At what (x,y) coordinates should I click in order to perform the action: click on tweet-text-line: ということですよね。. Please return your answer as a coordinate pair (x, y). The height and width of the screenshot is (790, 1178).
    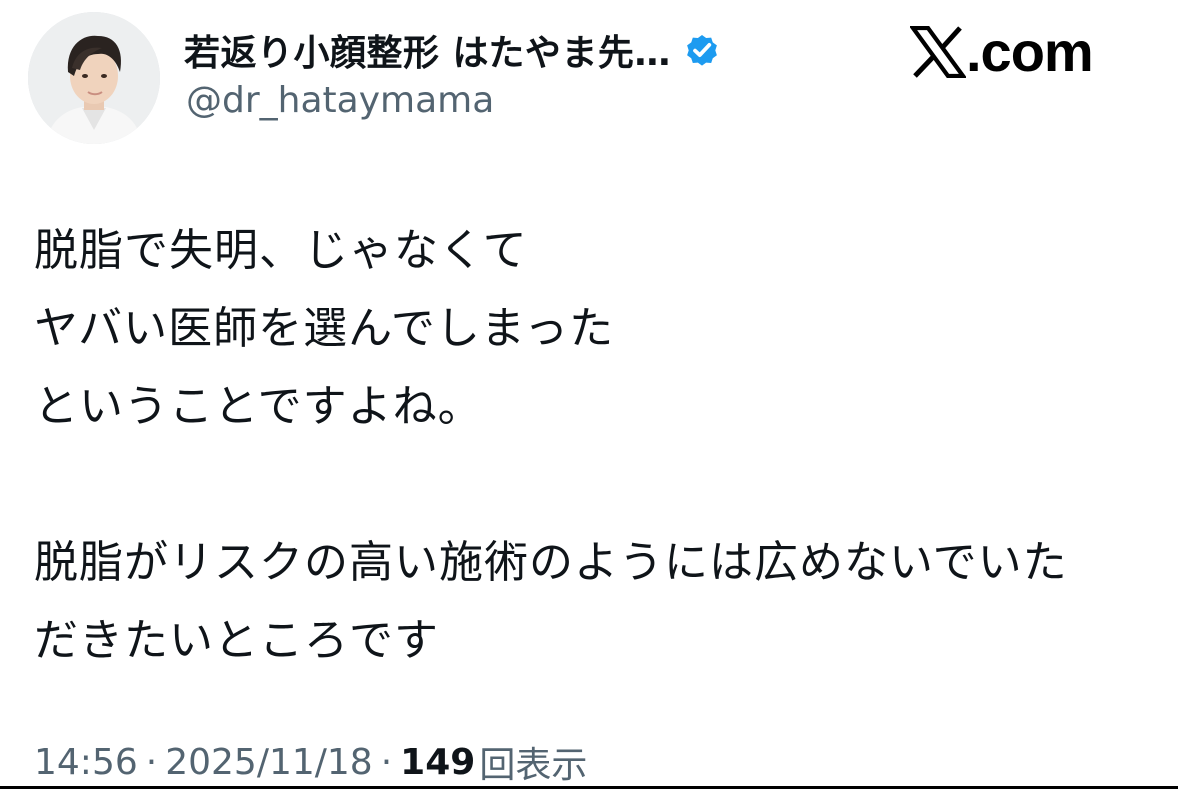
    Looking at the image, I should click on (258, 406).